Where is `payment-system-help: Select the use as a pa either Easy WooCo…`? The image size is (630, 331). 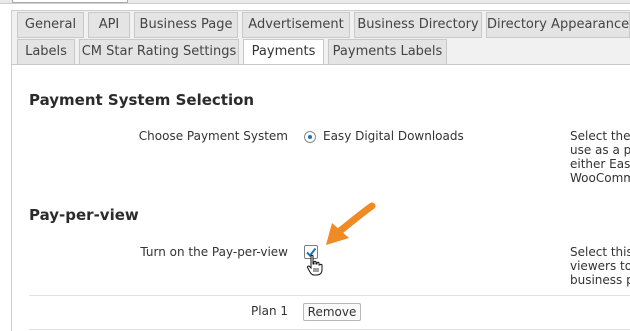
payment-system-help: Select the use as a pa either Easy WooCo… is located at coordinates (600, 157).